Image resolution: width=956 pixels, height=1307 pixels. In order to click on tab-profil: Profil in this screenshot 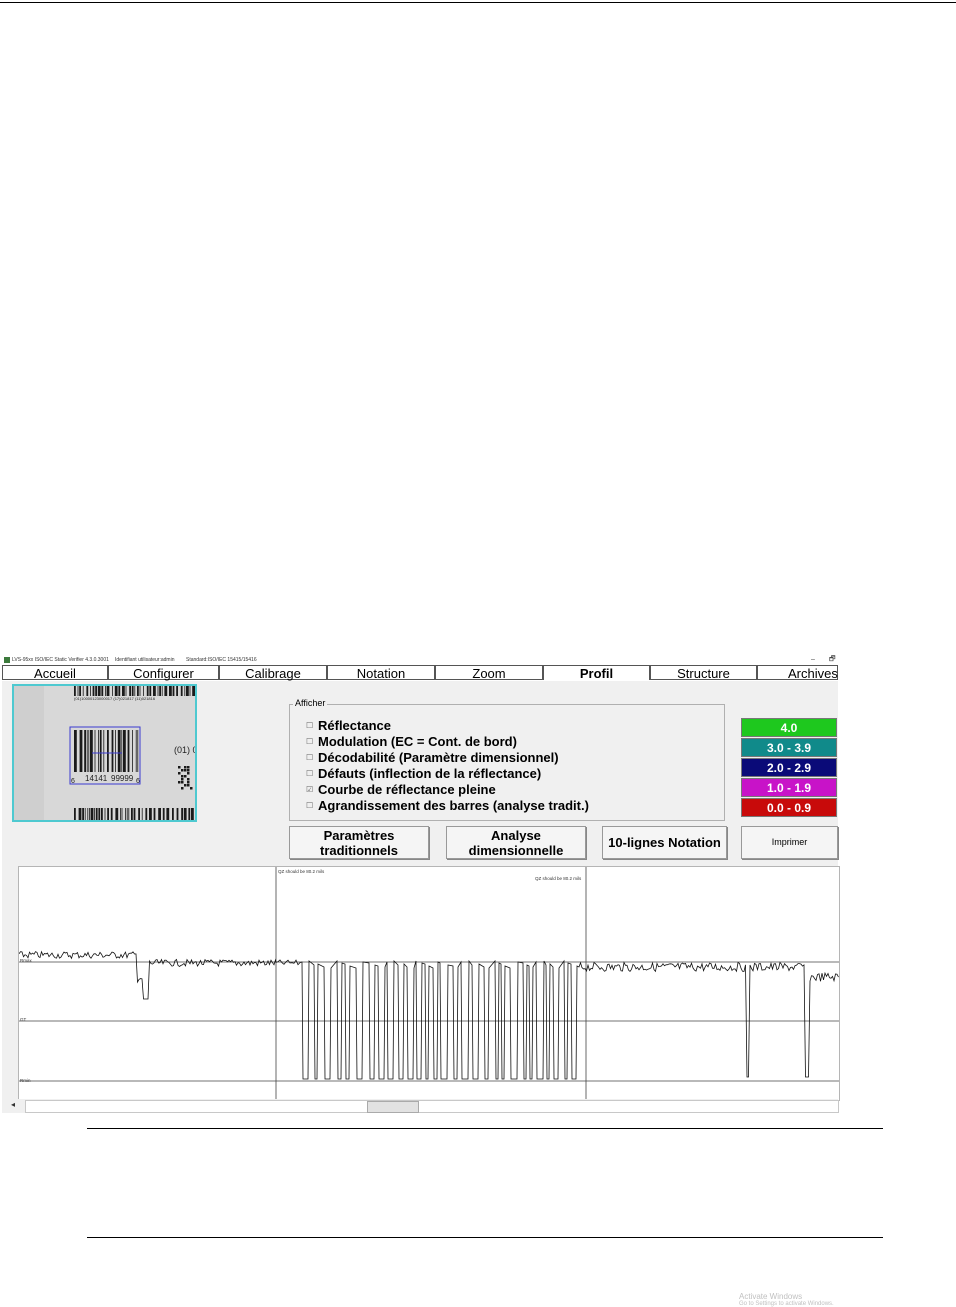, I will do `click(596, 673)`.